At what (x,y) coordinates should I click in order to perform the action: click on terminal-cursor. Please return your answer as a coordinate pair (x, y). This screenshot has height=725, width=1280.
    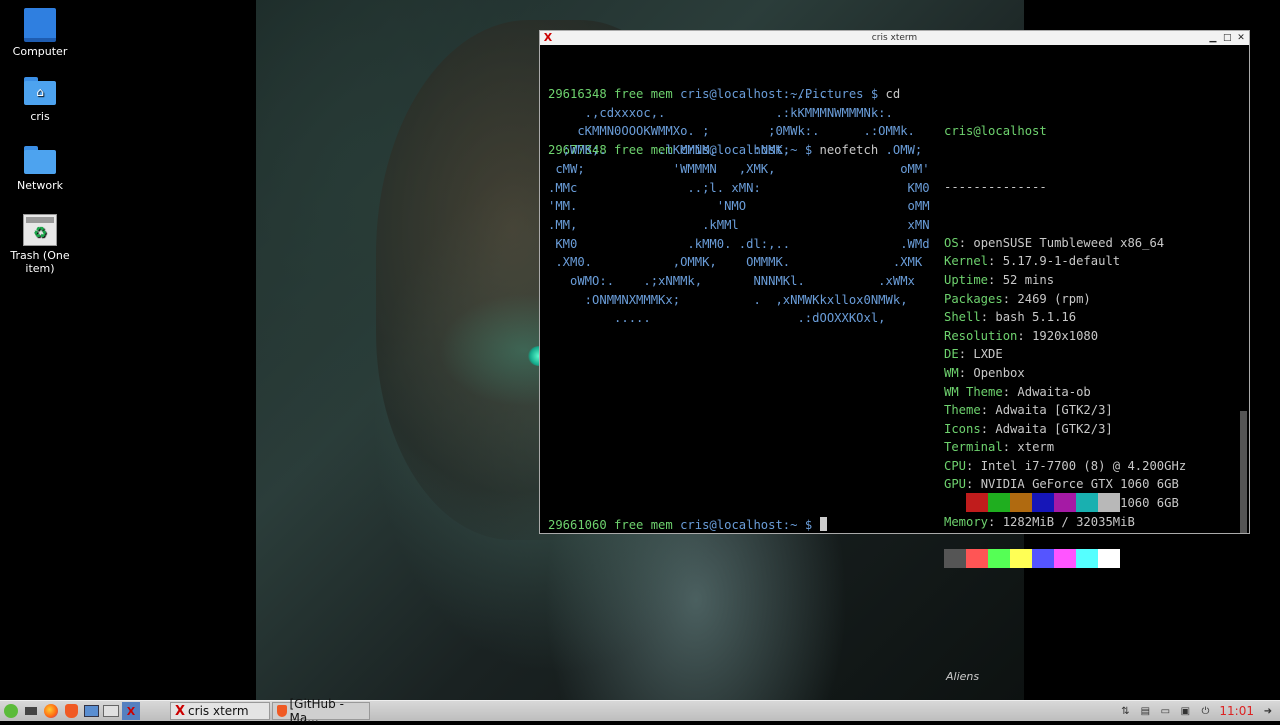
    Looking at the image, I should click on (823, 524).